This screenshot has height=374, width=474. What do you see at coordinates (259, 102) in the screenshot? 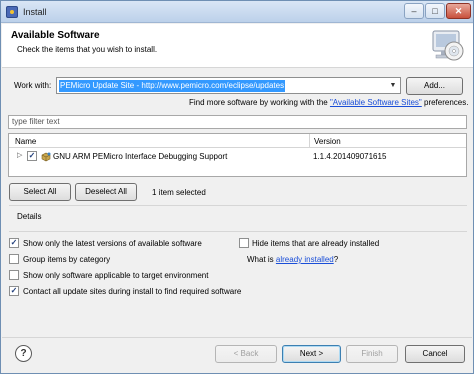
I see `hint-prefix: Find more software by working with the` at bounding box center [259, 102].